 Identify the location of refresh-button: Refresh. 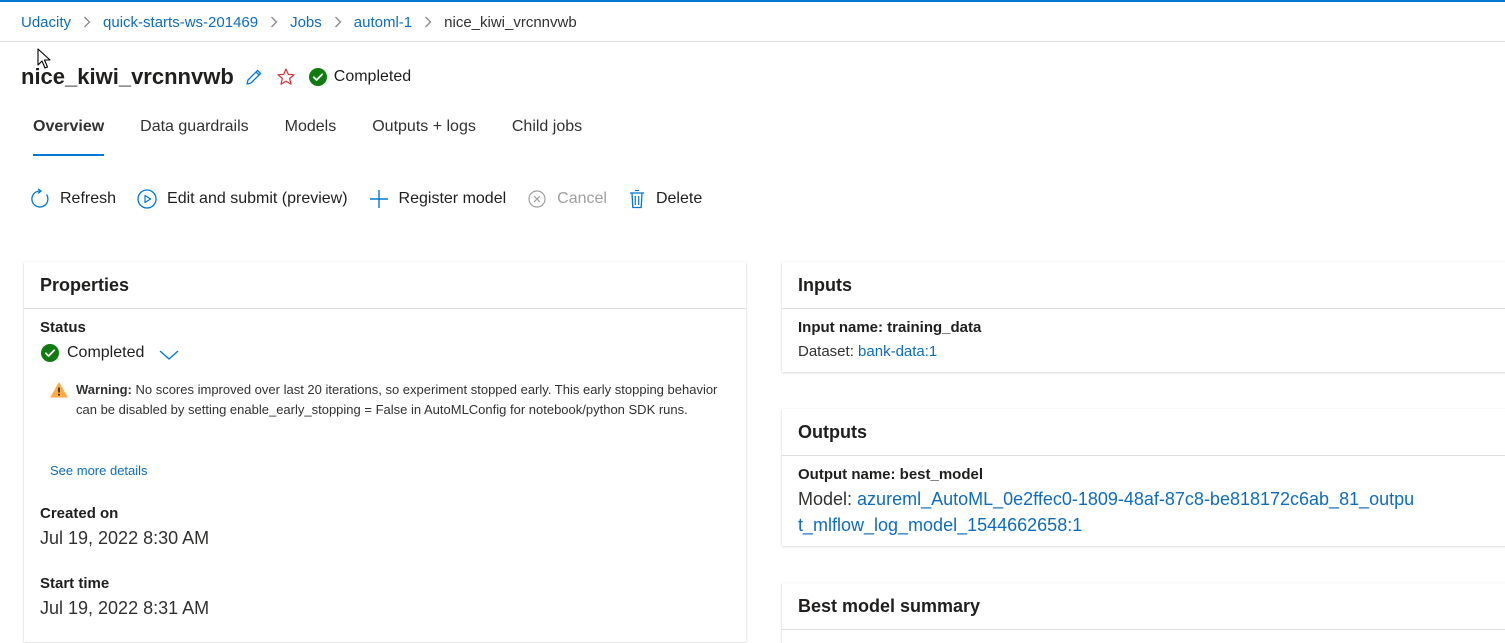
(72, 199).